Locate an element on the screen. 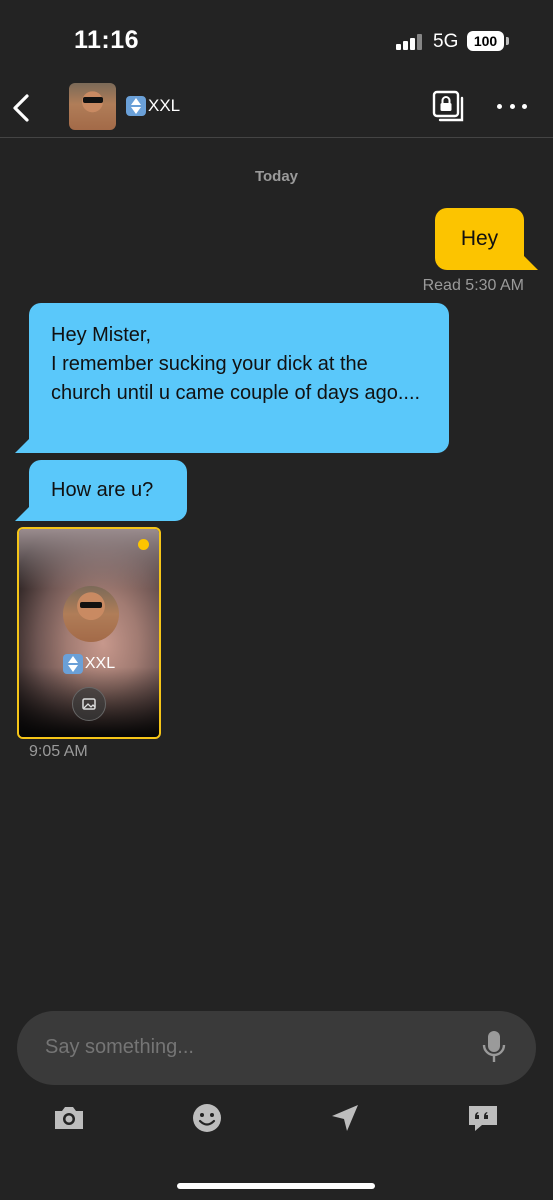 This screenshot has height=1200, width=553. emoji-icon is located at coordinates (207, 1118).